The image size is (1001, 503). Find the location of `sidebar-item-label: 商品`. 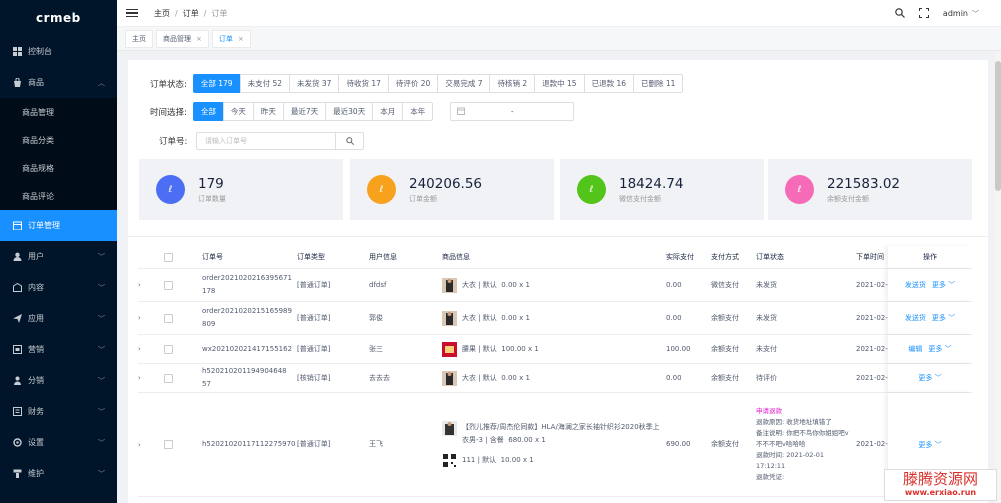

sidebar-item-label: 商品 is located at coordinates (36, 82).